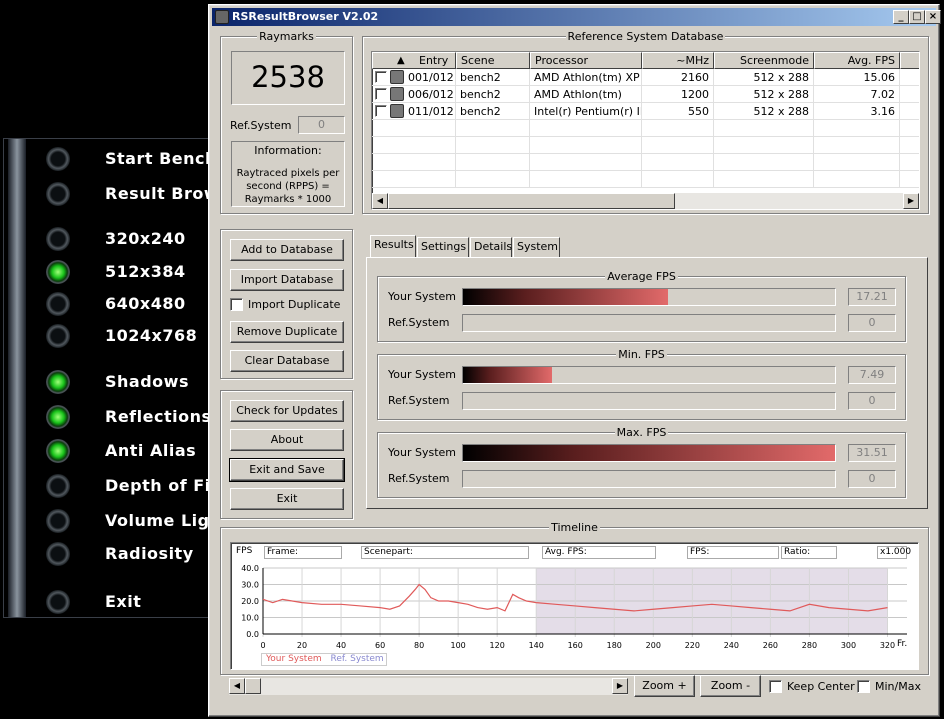 This screenshot has width=944, height=719. I want to click on y-tick-label: 0.0, so click(252, 634).